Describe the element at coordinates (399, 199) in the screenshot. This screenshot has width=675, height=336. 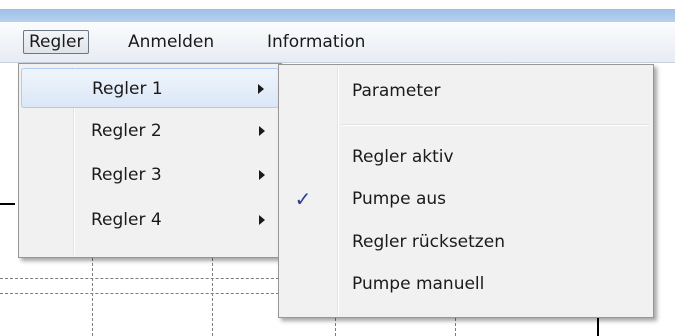
I see `menu-item-label: Pumpe aus` at that location.